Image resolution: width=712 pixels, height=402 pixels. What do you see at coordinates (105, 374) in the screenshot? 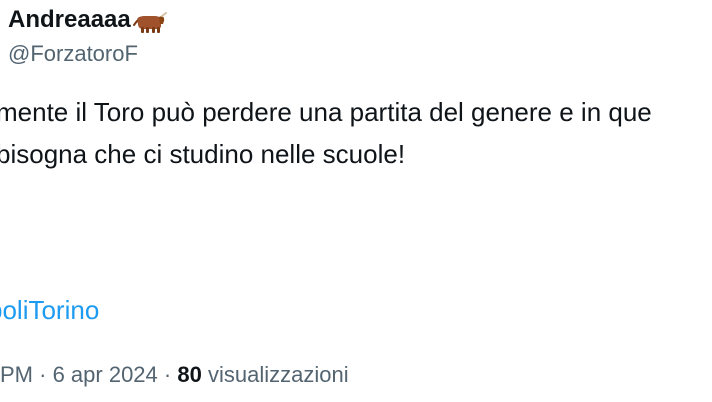
I see `tweet-date: 6 apr 2024` at bounding box center [105, 374].